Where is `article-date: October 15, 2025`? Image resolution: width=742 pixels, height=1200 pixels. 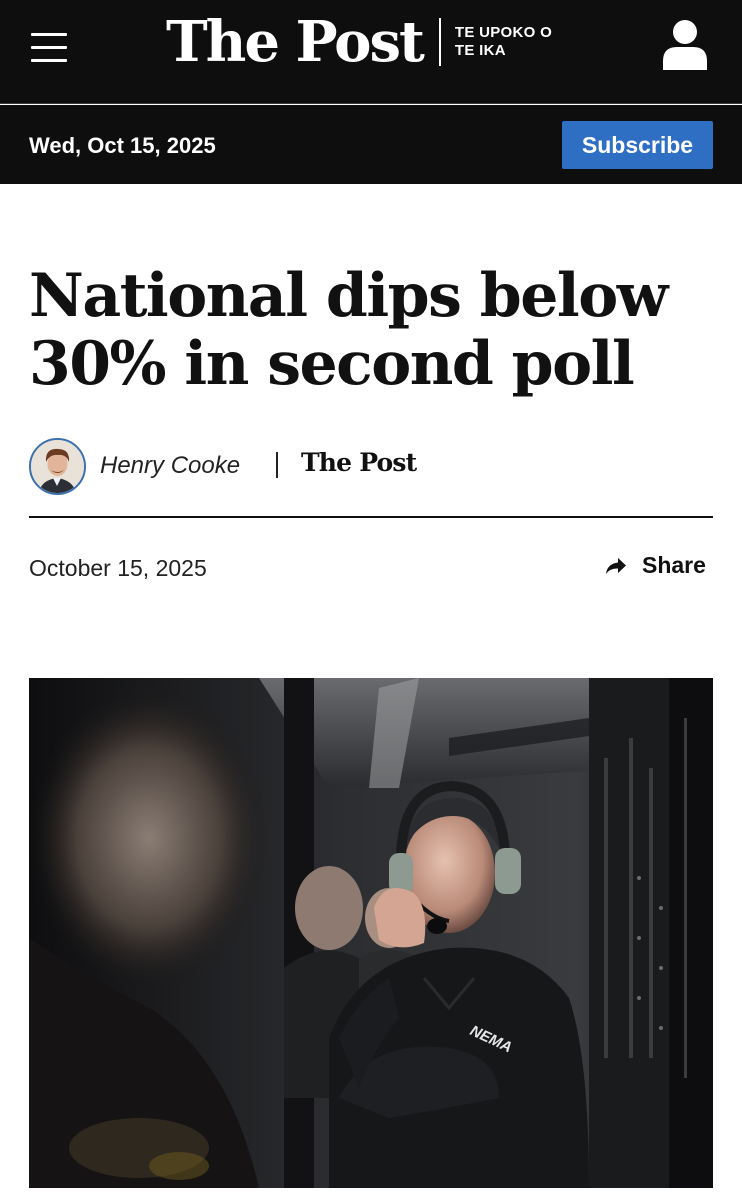 article-date: October 15, 2025 is located at coordinates (118, 568).